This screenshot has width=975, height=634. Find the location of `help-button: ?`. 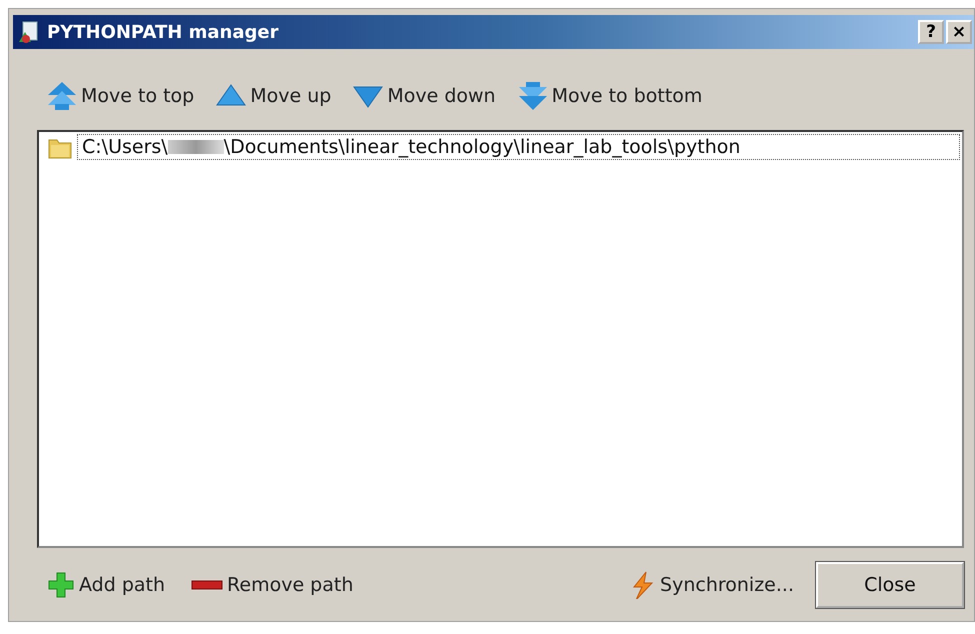

help-button: ? is located at coordinates (931, 32).